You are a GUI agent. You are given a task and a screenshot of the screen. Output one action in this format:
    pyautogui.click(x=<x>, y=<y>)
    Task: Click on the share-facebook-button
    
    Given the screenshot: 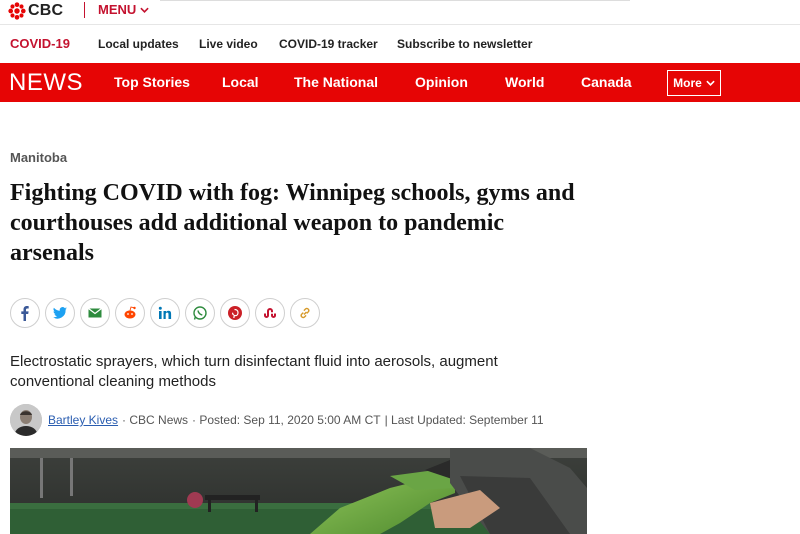 What is the action you would take?
    pyautogui.click(x=25, y=313)
    